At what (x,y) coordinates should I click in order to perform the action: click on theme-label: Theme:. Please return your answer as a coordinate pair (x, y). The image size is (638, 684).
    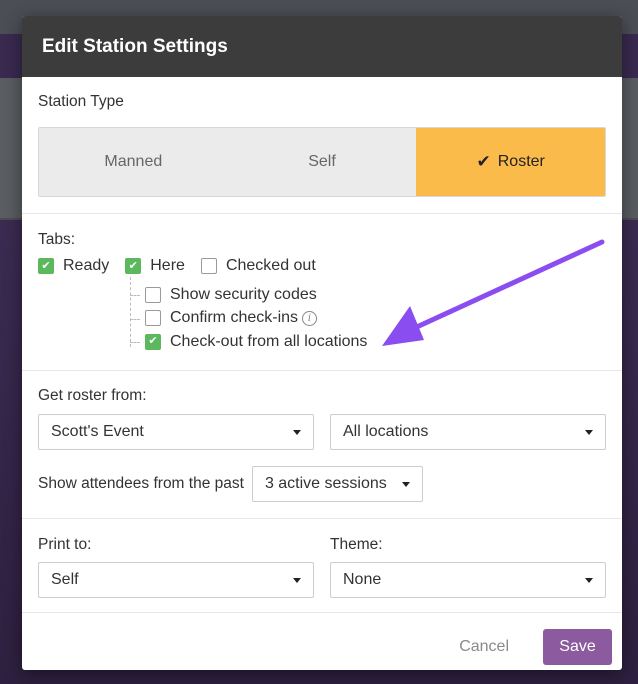
    Looking at the image, I should click on (356, 544).